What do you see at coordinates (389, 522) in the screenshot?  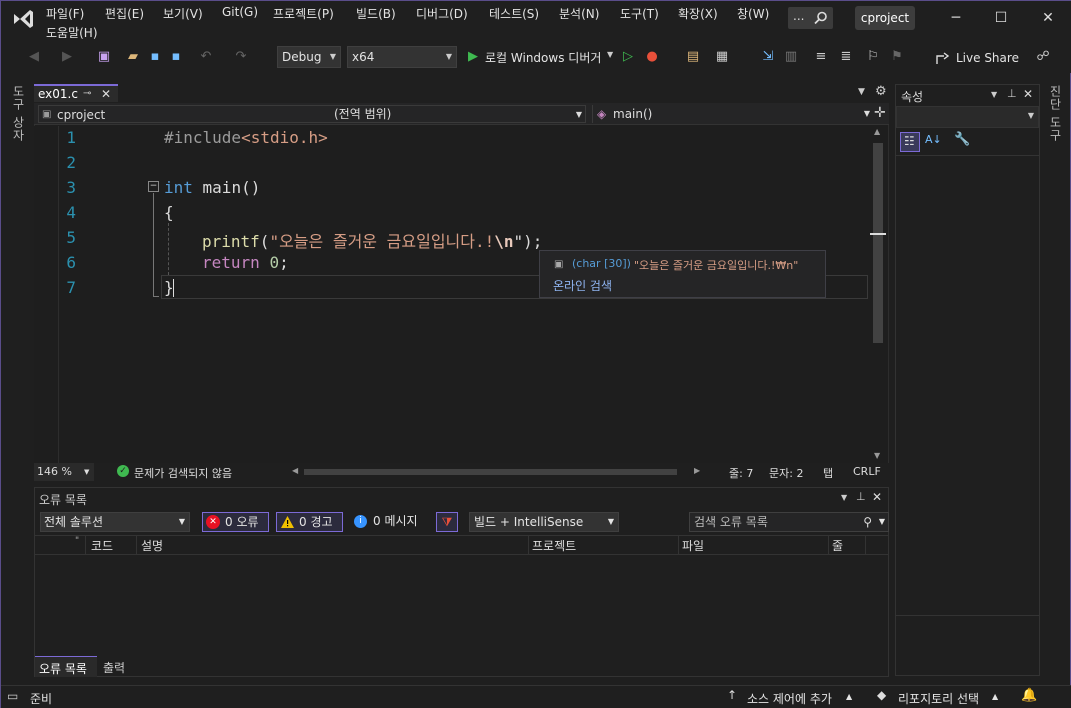 I see `messages-filter-button: i 0 메시지` at bounding box center [389, 522].